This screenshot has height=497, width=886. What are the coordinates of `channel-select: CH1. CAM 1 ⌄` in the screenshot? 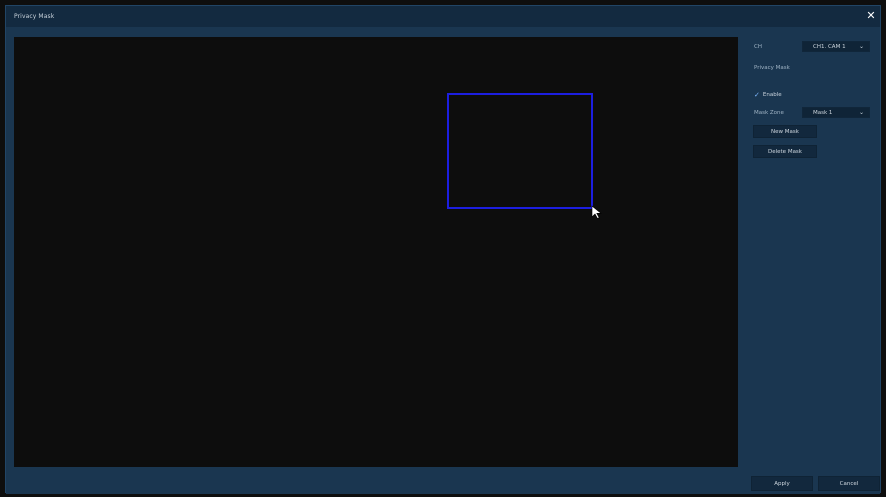 It's located at (836, 46).